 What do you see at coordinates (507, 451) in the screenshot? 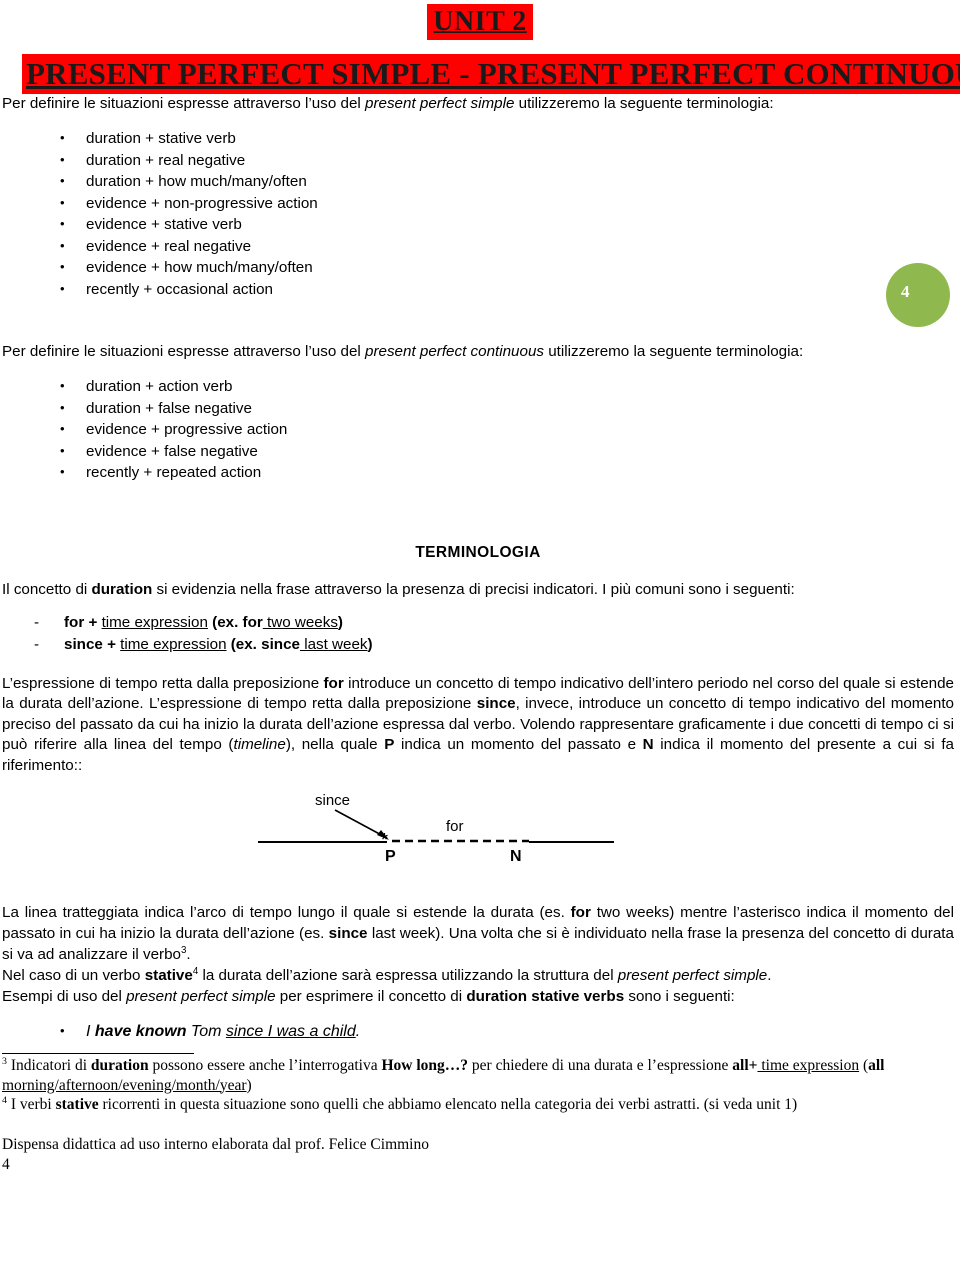
I see `list-item: evidence + false negative` at bounding box center [507, 451].